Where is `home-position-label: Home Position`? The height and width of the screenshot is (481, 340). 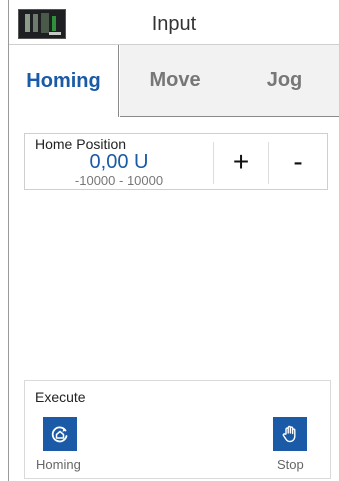
home-position-label: Home Position is located at coordinates (81, 144).